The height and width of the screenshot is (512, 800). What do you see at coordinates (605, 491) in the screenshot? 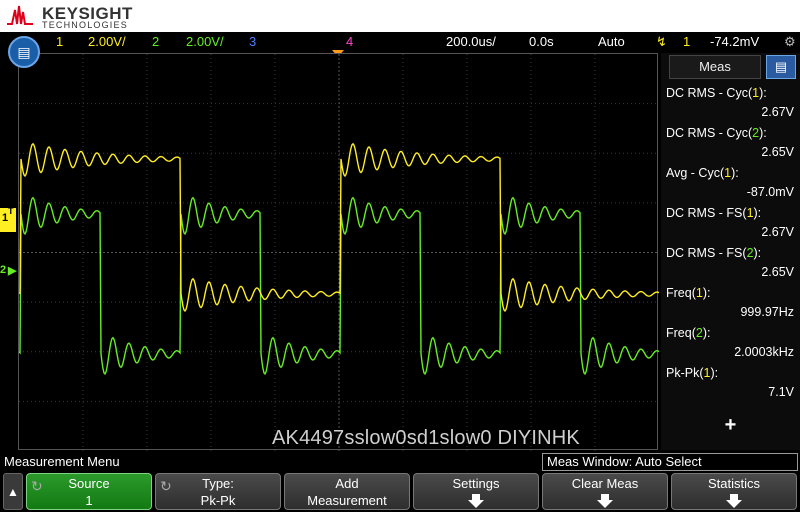
I see `softkey-clear-meas: Clear Meas` at bounding box center [605, 491].